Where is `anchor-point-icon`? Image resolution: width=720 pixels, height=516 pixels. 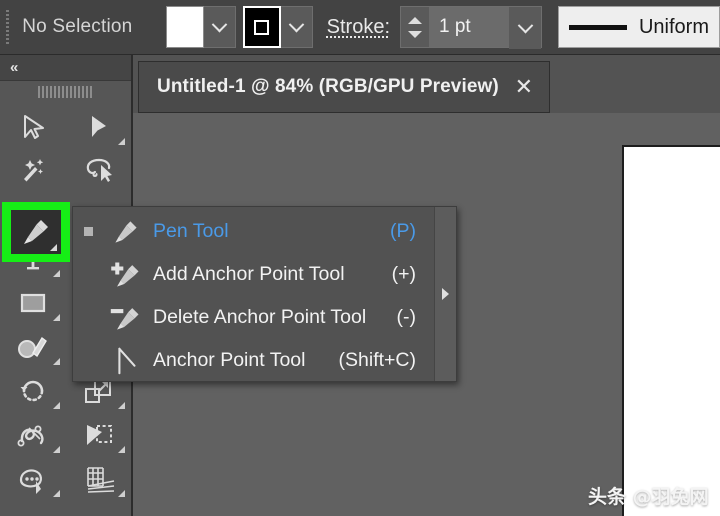
anchor-point-icon is located at coordinates (126, 361).